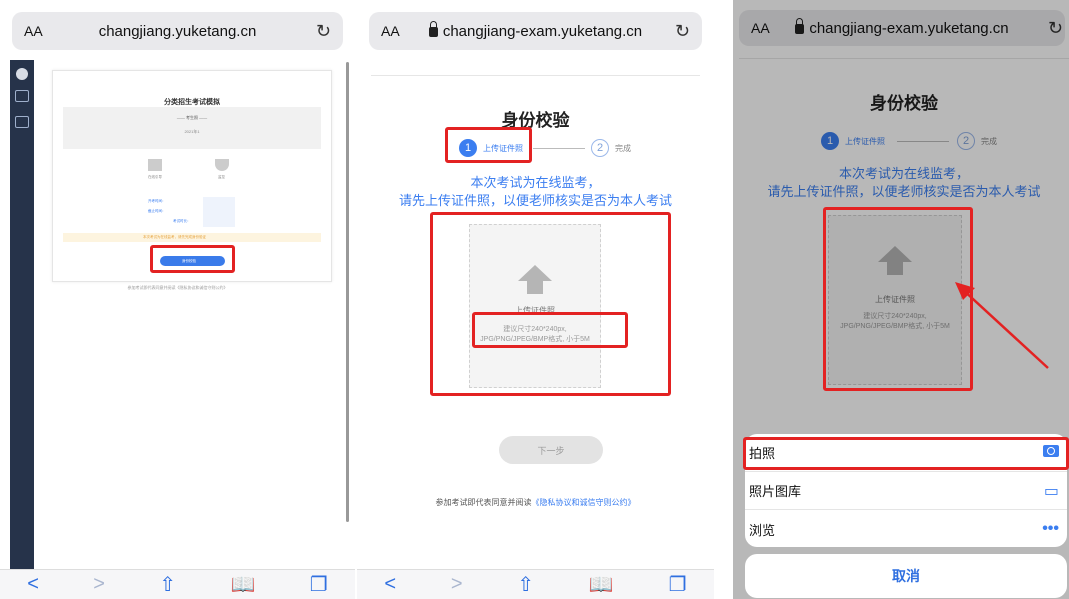 This screenshot has width=1069, height=599. Describe the element at coordinates (219, 212) in the screenshot. I see `redacted-block` at that location.